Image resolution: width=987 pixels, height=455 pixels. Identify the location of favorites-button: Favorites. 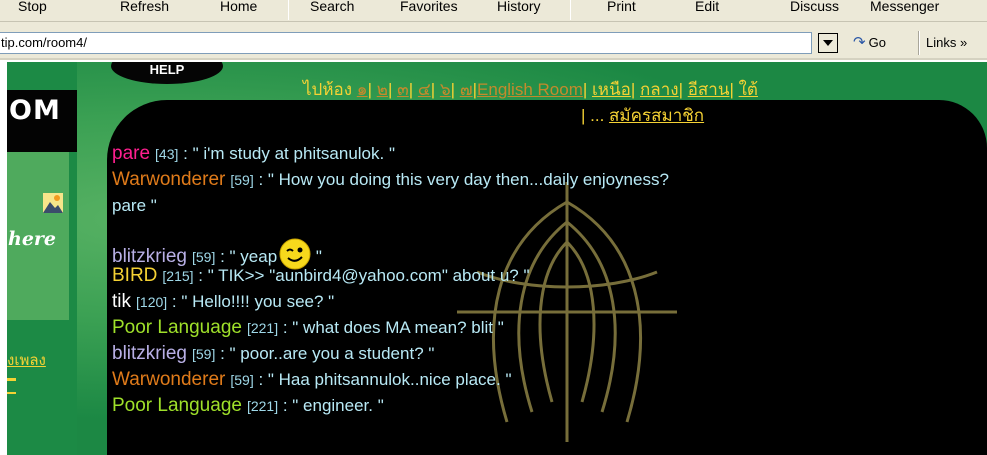
(429, 7).